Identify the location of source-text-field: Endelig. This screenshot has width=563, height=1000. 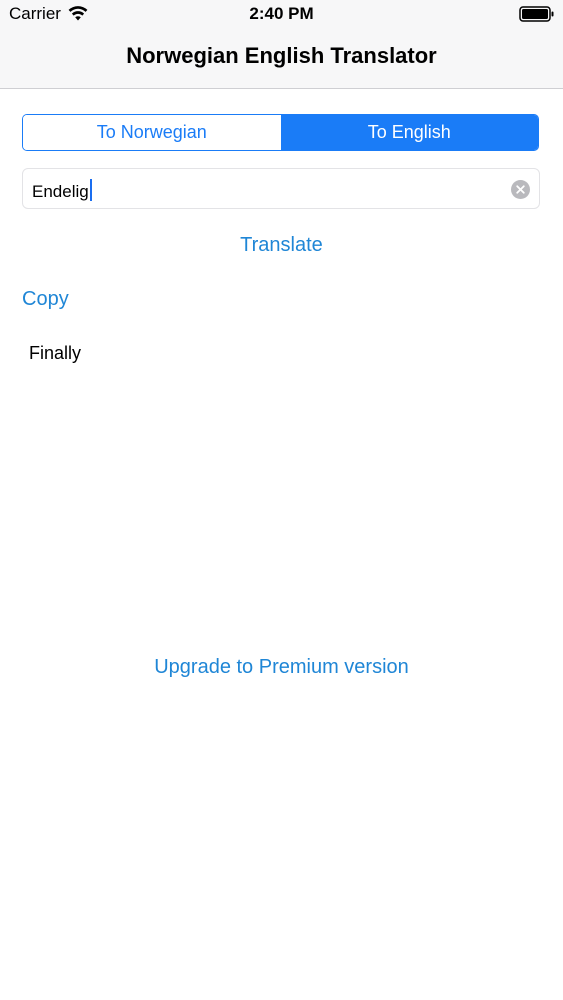
(281, 188).